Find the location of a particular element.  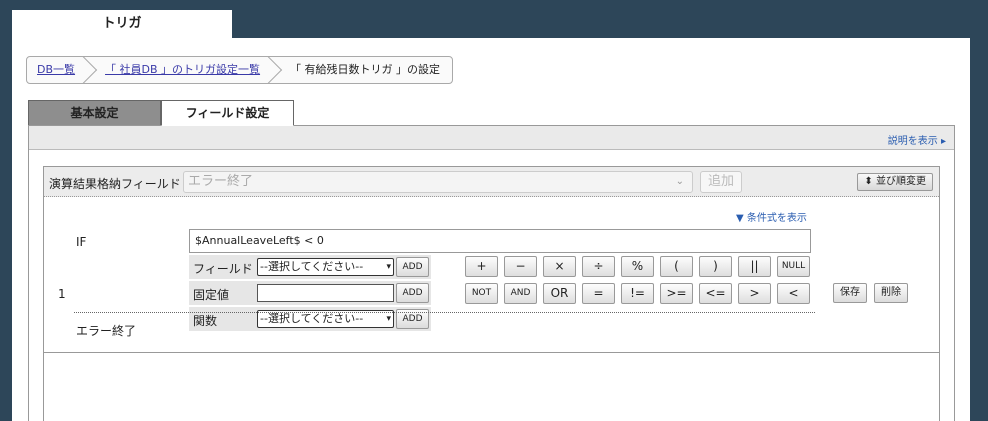

if-label: IF is located at coordinates (81, 242).